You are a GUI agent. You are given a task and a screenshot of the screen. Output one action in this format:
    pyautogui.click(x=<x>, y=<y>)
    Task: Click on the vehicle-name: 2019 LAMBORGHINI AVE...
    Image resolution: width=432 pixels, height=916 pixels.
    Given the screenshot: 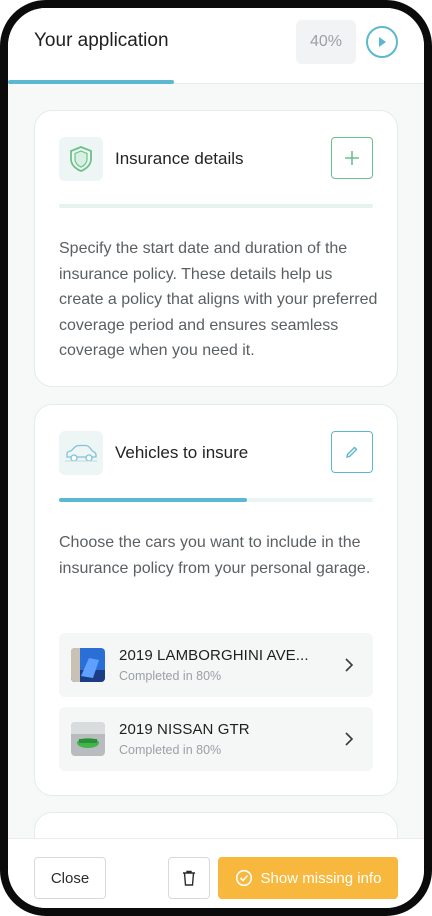 What is the action you would take?
    pyautogui.click(x=214, y=655)
    